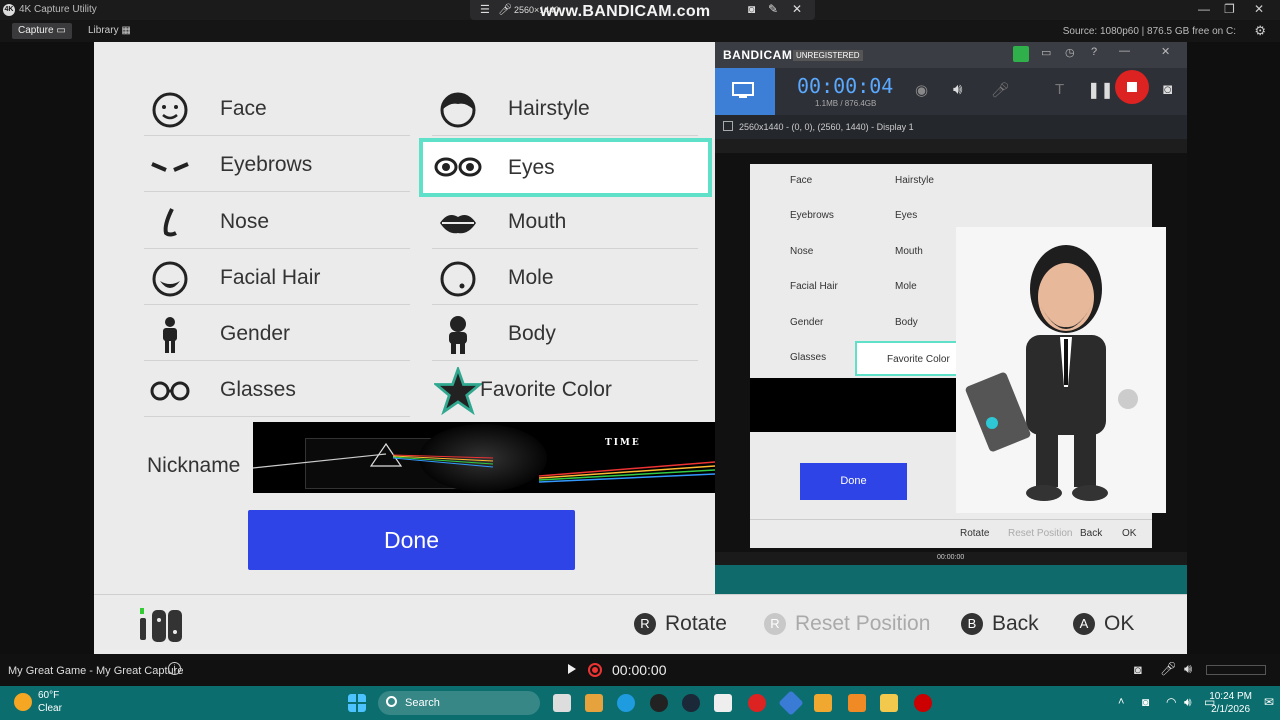 The image size is (1280, 720). What do you see at coordinates (723, 703) in the screenshot?
I see `notepad-icon` at bounding box center [723, 703].